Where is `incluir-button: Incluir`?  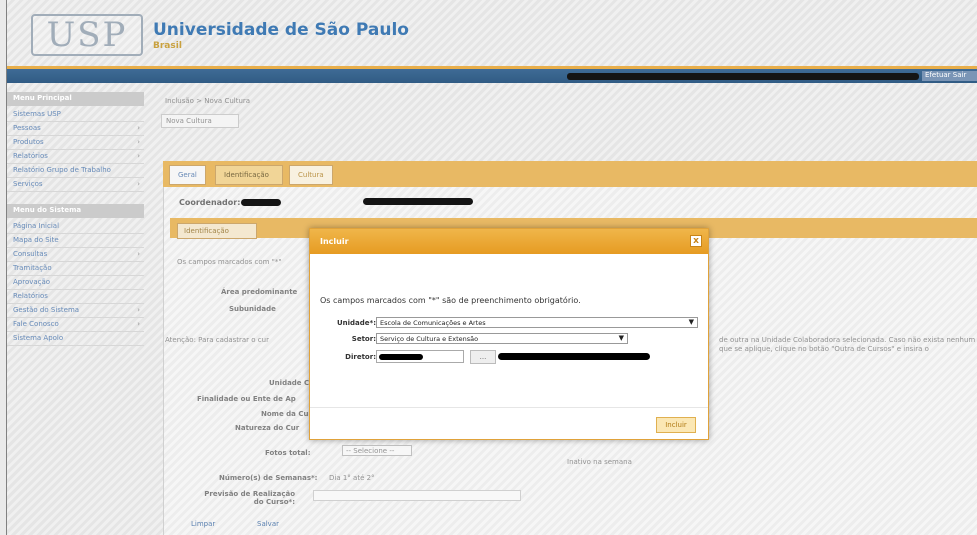
incluir-button: Incluir is located at coordinates (676, 425).